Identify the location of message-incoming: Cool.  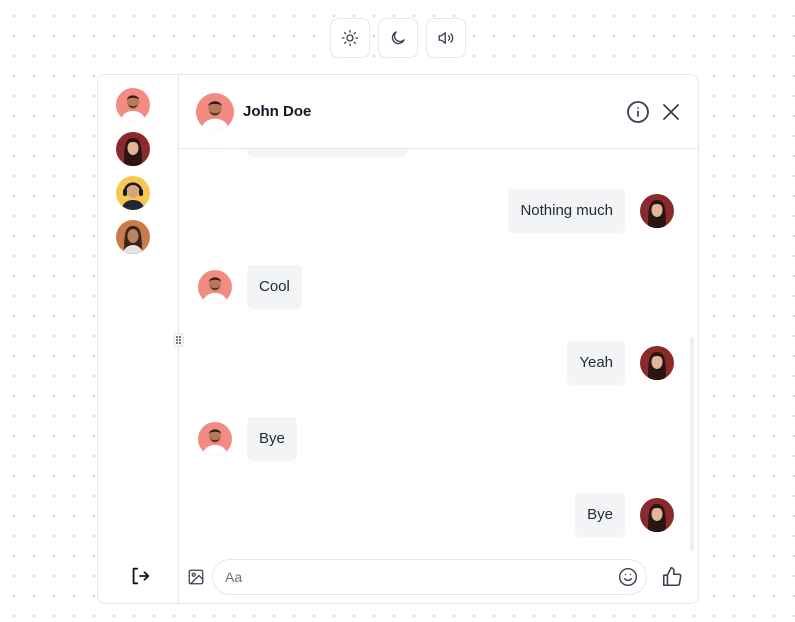
(250, 287).